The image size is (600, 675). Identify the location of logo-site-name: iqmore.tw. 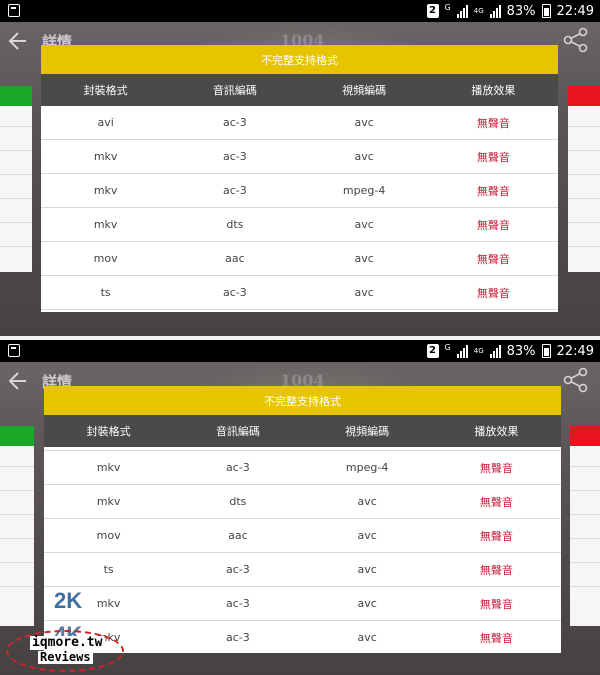
(67, 642).